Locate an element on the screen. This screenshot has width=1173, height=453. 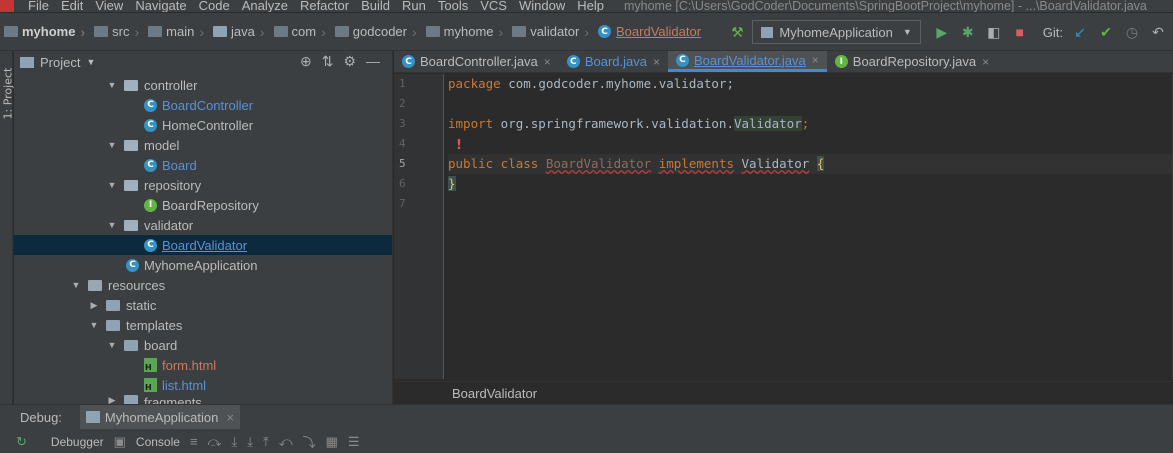
breadcrumb-main: main › is located at coordinates (176, 32).